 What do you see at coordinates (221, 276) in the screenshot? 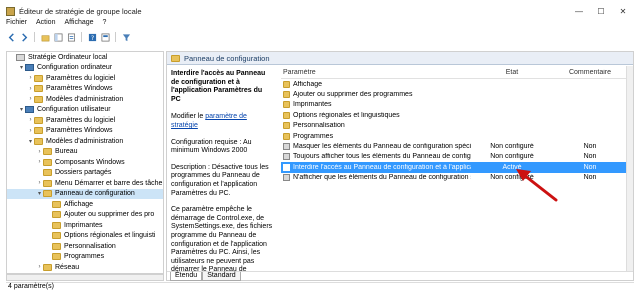
I see `tab-standard: Standard` at bounding box center [221, 276].